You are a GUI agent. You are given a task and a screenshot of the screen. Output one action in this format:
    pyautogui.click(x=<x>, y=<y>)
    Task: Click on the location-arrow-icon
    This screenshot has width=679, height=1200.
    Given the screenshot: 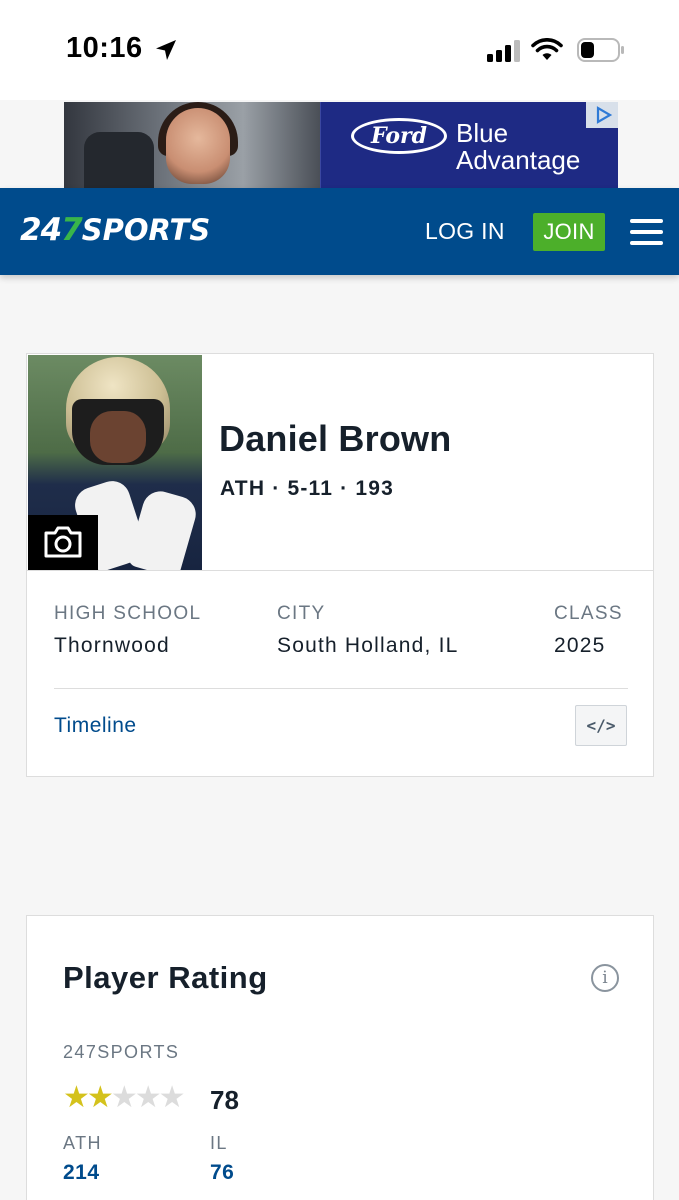 What is the action you would take?
    pyautogui.click(x=166, y=50)
    